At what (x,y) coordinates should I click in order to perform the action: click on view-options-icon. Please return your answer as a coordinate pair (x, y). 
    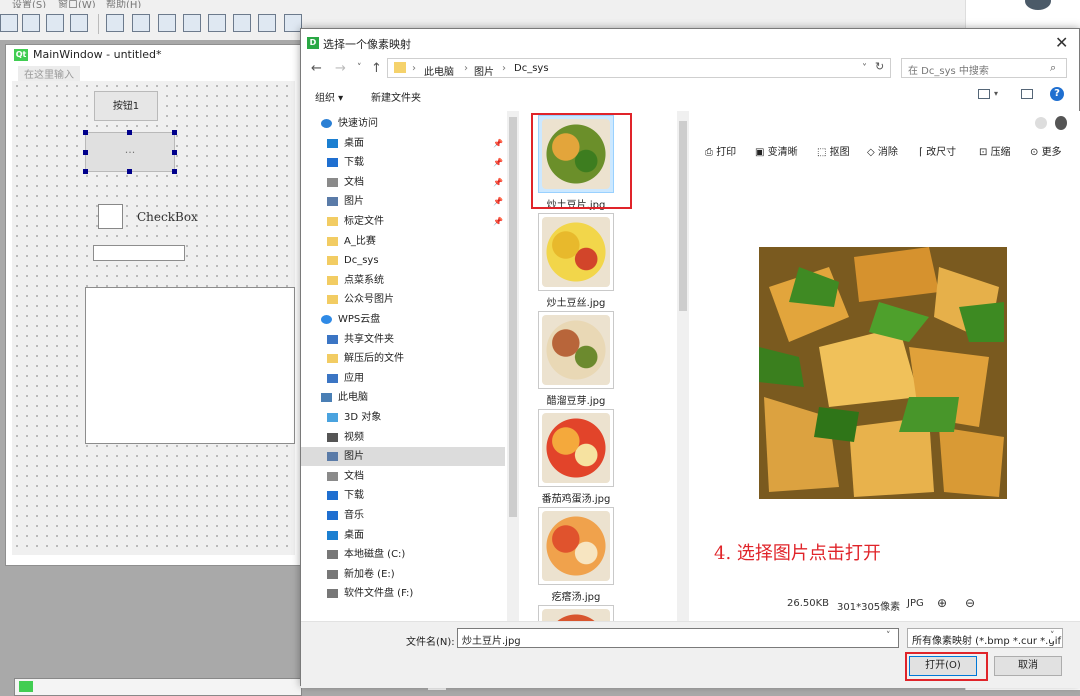
    Looking at the image, I should click on (984, 94).